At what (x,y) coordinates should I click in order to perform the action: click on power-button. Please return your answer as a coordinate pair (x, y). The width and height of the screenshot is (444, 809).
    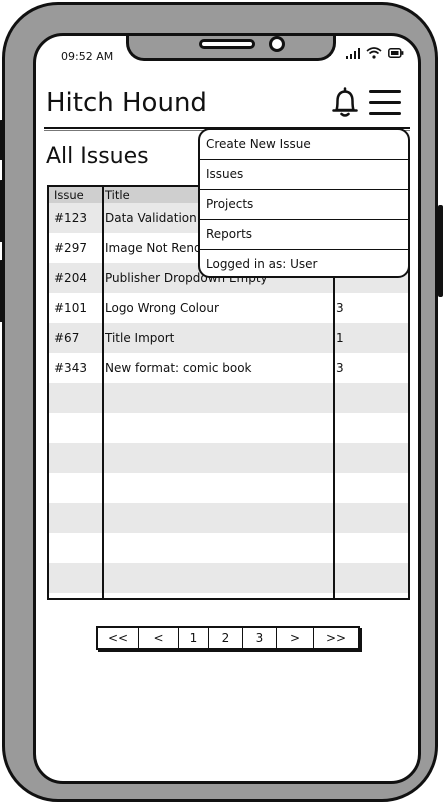
    Looking at the image, I should click on (440, 251).